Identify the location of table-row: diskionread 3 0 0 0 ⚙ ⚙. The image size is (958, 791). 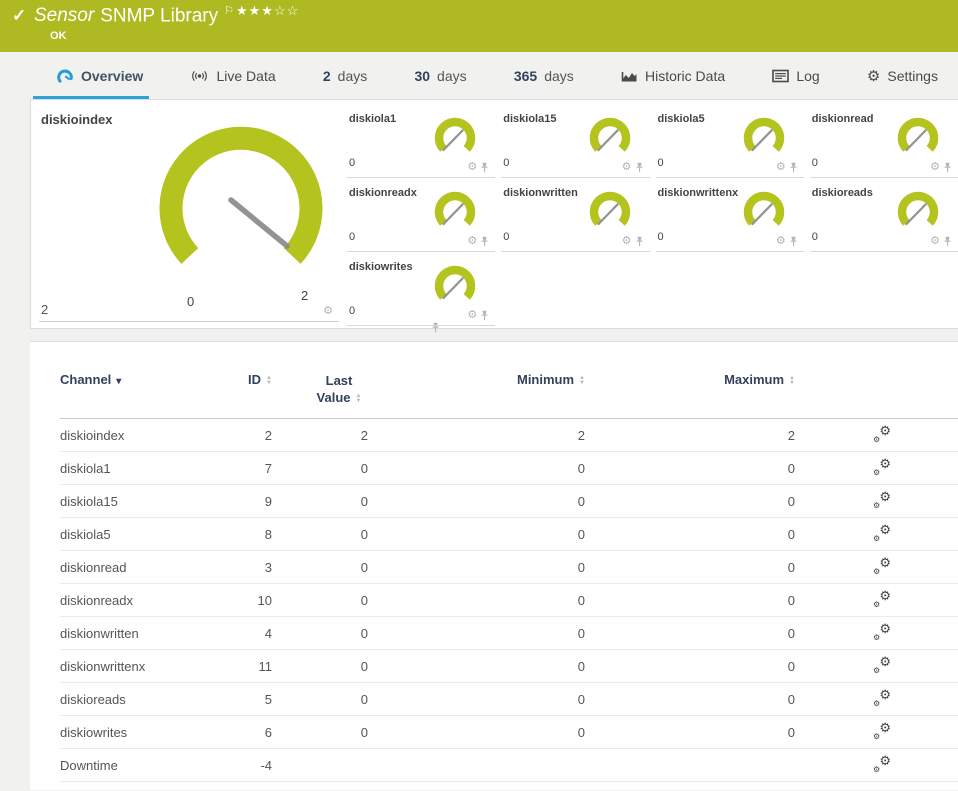
(509, 567).